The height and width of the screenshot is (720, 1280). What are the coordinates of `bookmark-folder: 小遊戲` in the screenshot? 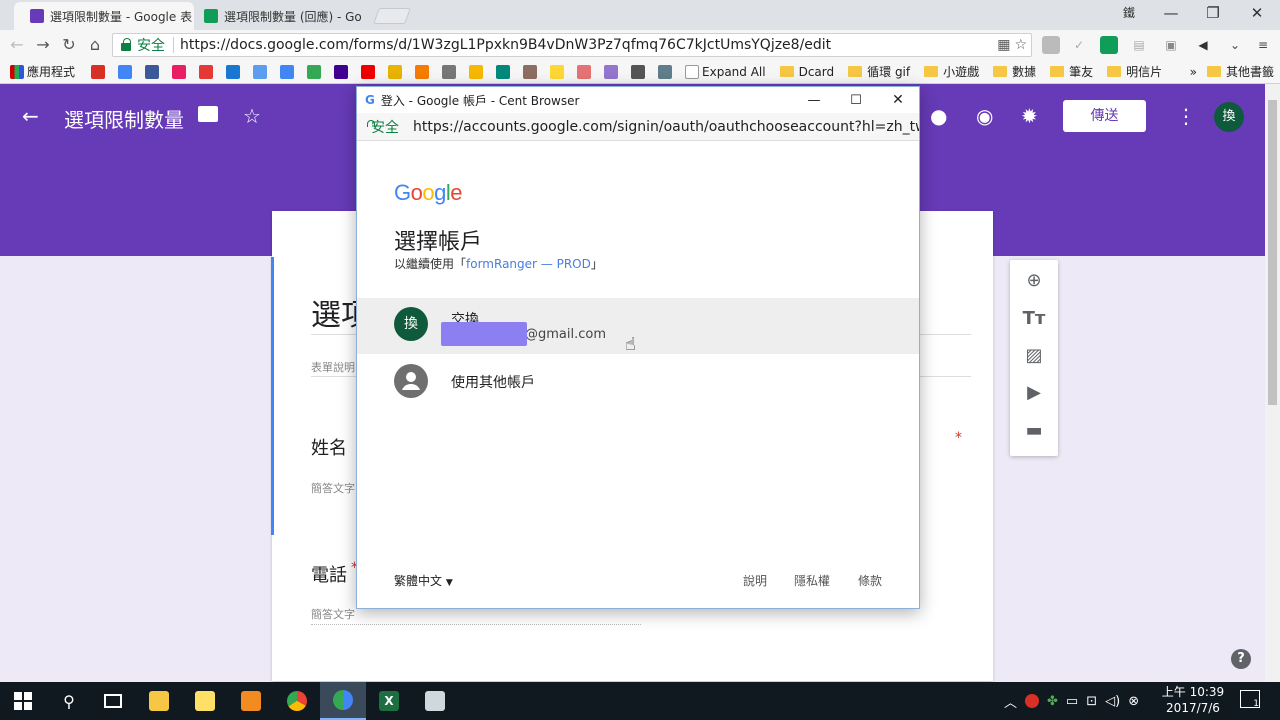 It's located at (951, 71).